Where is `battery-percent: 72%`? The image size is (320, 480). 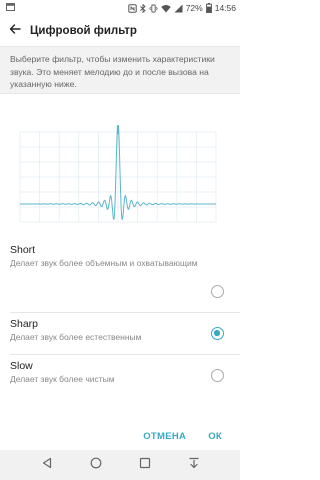 battery-percent: 72% is located at coordinates (194, 8).